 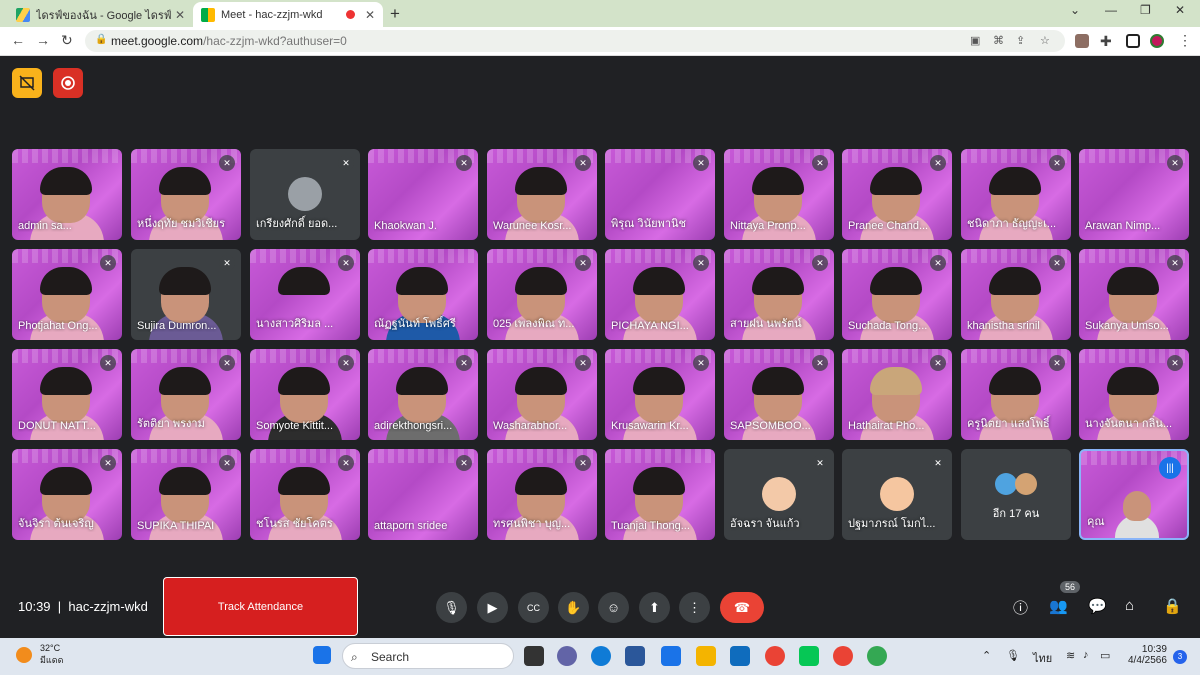 I want to click on participant-tile: ✕ Khaokwan J., so click(x=423, y=194).